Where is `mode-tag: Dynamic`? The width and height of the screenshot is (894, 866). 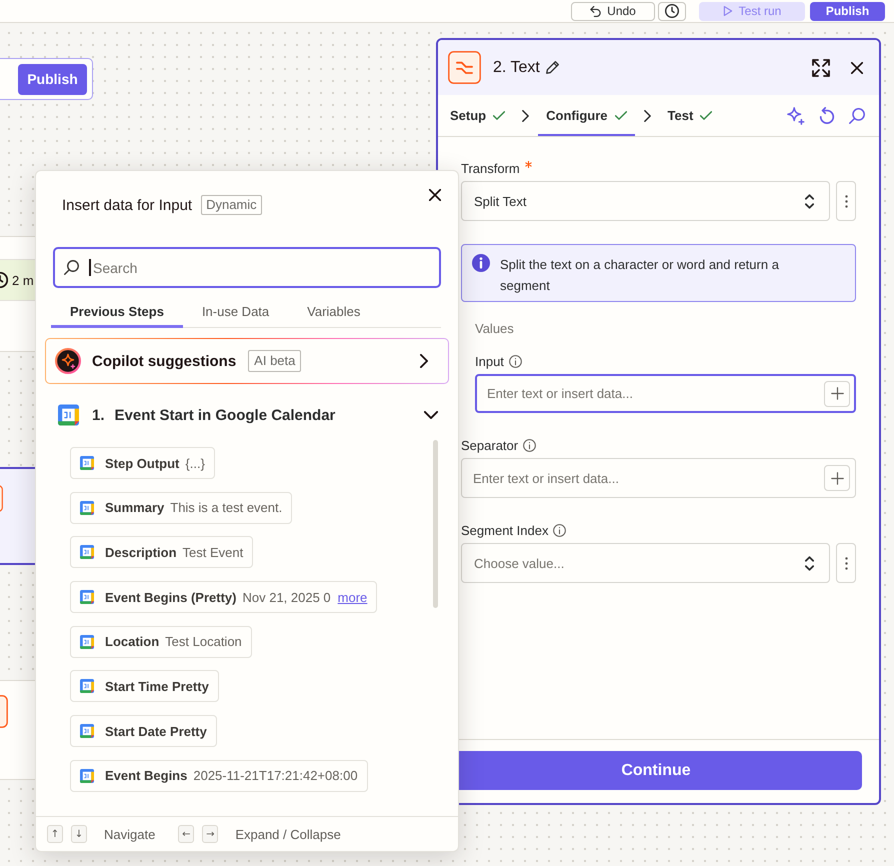 mode-tag: Dynamic is located at coordinates (231, 205).